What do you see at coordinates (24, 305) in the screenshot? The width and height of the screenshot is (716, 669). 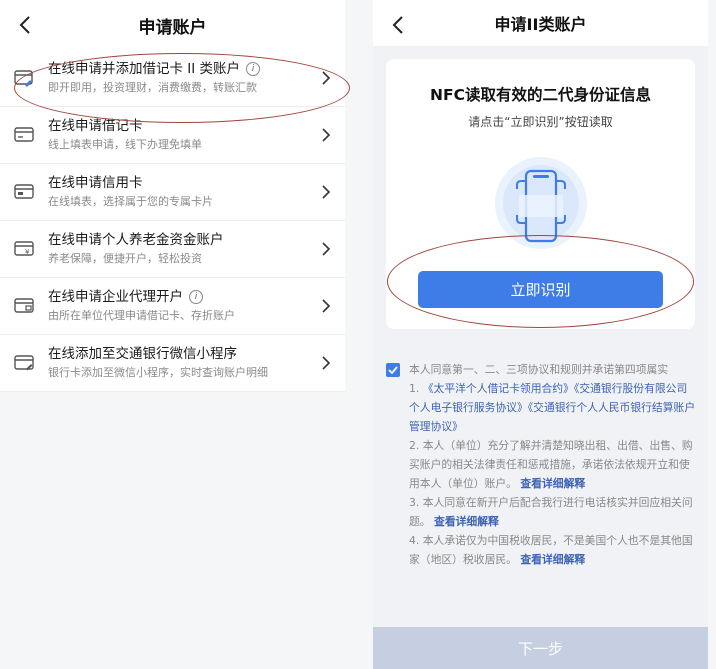 I see `enterprise-card-icon` at bounding box center [24, 305].